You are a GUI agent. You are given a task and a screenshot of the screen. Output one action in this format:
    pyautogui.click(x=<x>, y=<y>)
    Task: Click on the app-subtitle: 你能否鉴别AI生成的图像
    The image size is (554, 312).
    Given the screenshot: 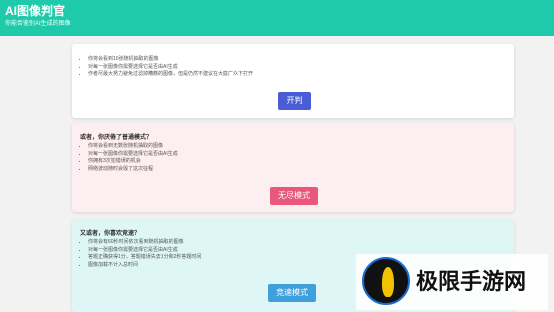 What is the action you would take?
    pyautogui.click(x=38, y=24)
    